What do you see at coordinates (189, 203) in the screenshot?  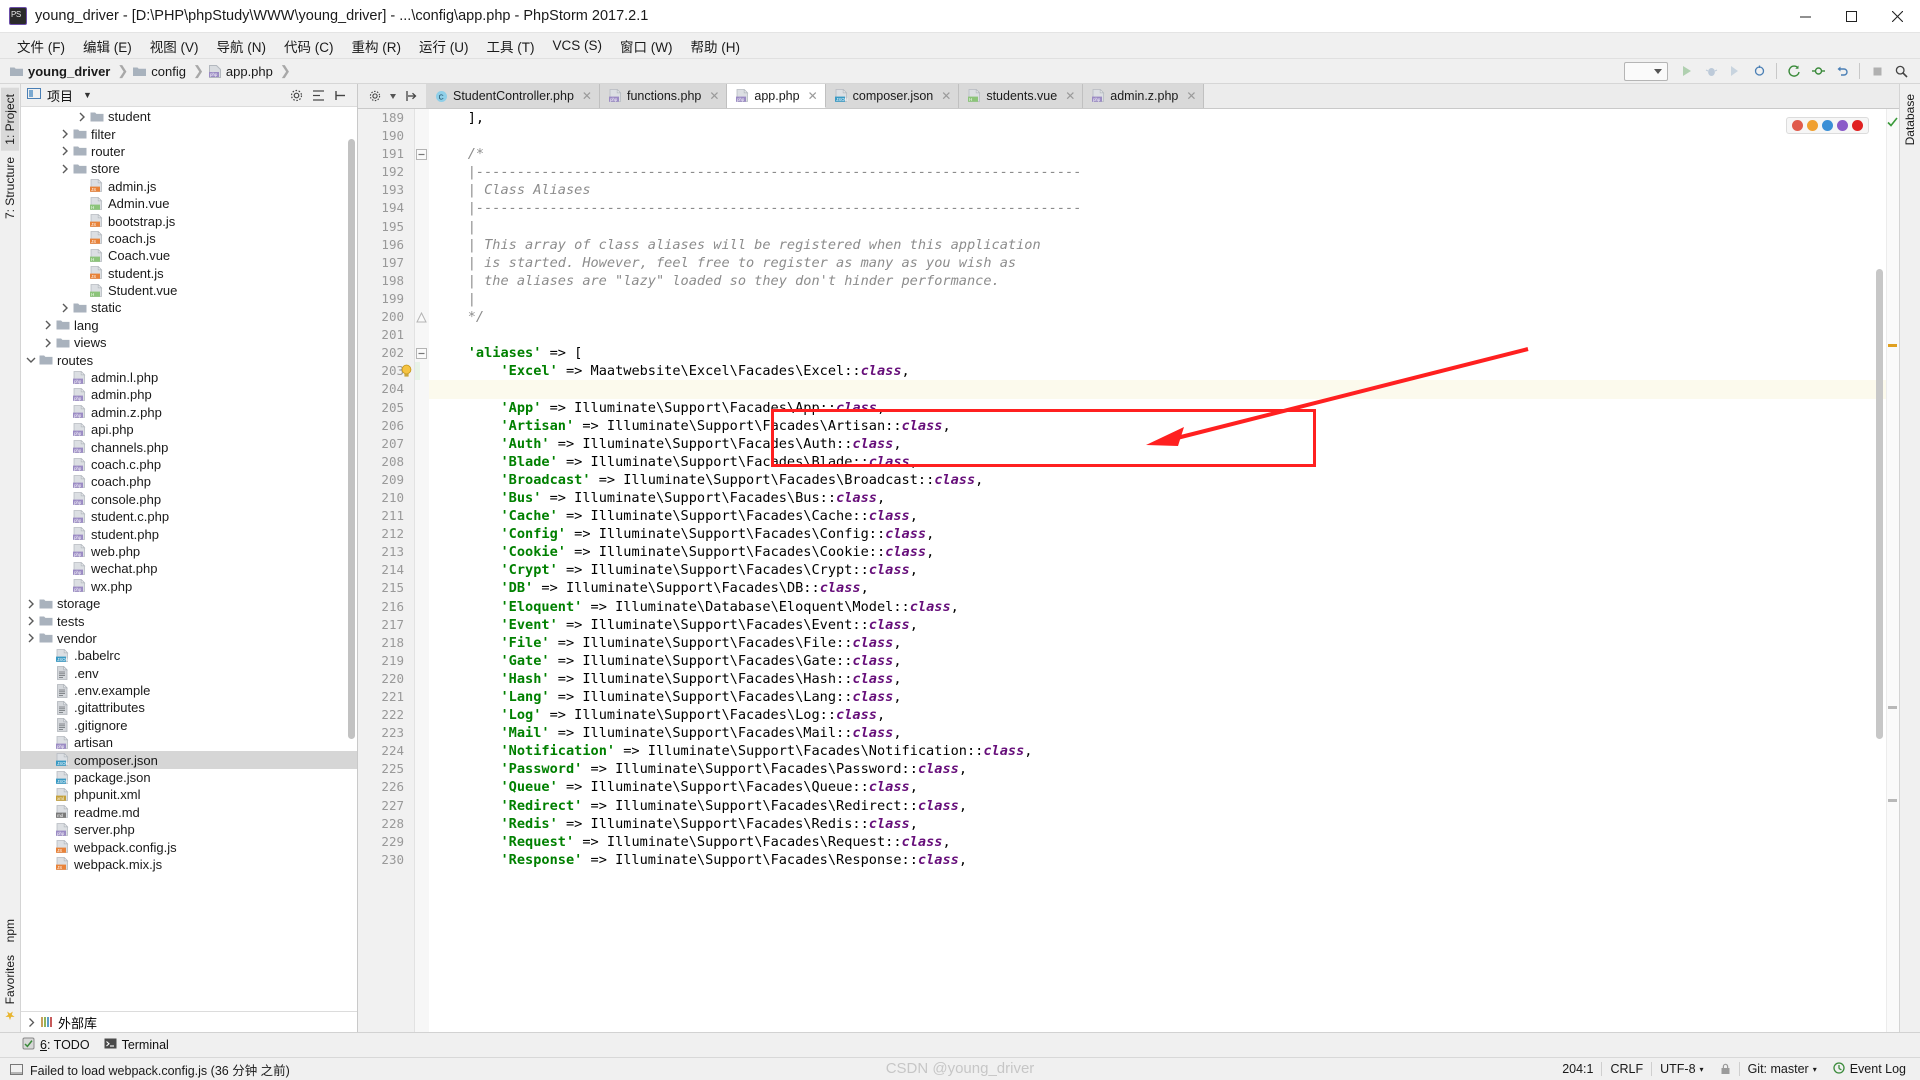 I see `tree-file-node: H Admin.vue` at bounding box center [189, 203].